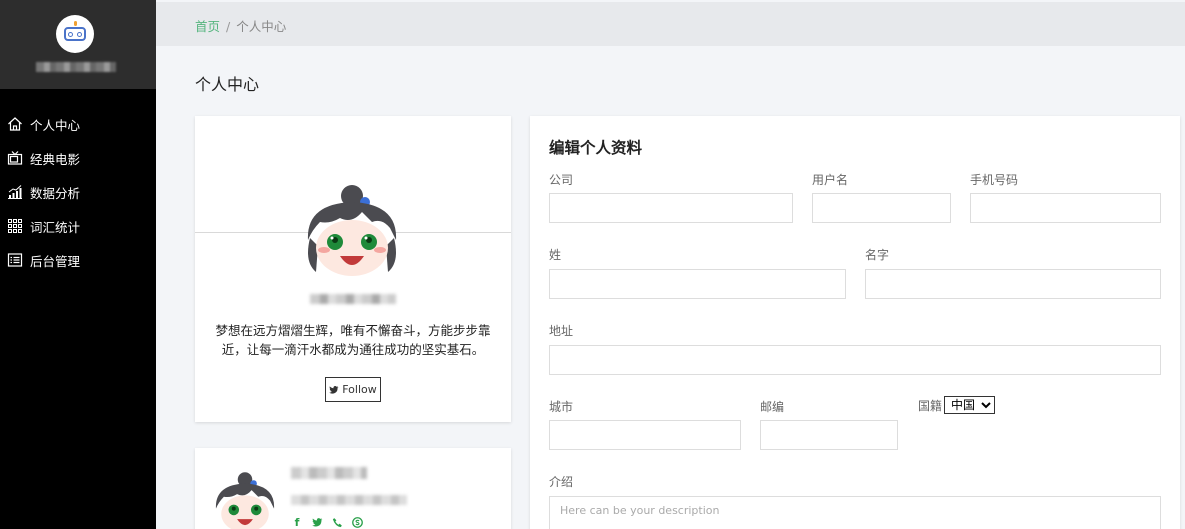 This screenshot has width=1185, height=529. Describe the element at coordinates (1013, 284) in the screenshot. I see `firstname-input` at that location.